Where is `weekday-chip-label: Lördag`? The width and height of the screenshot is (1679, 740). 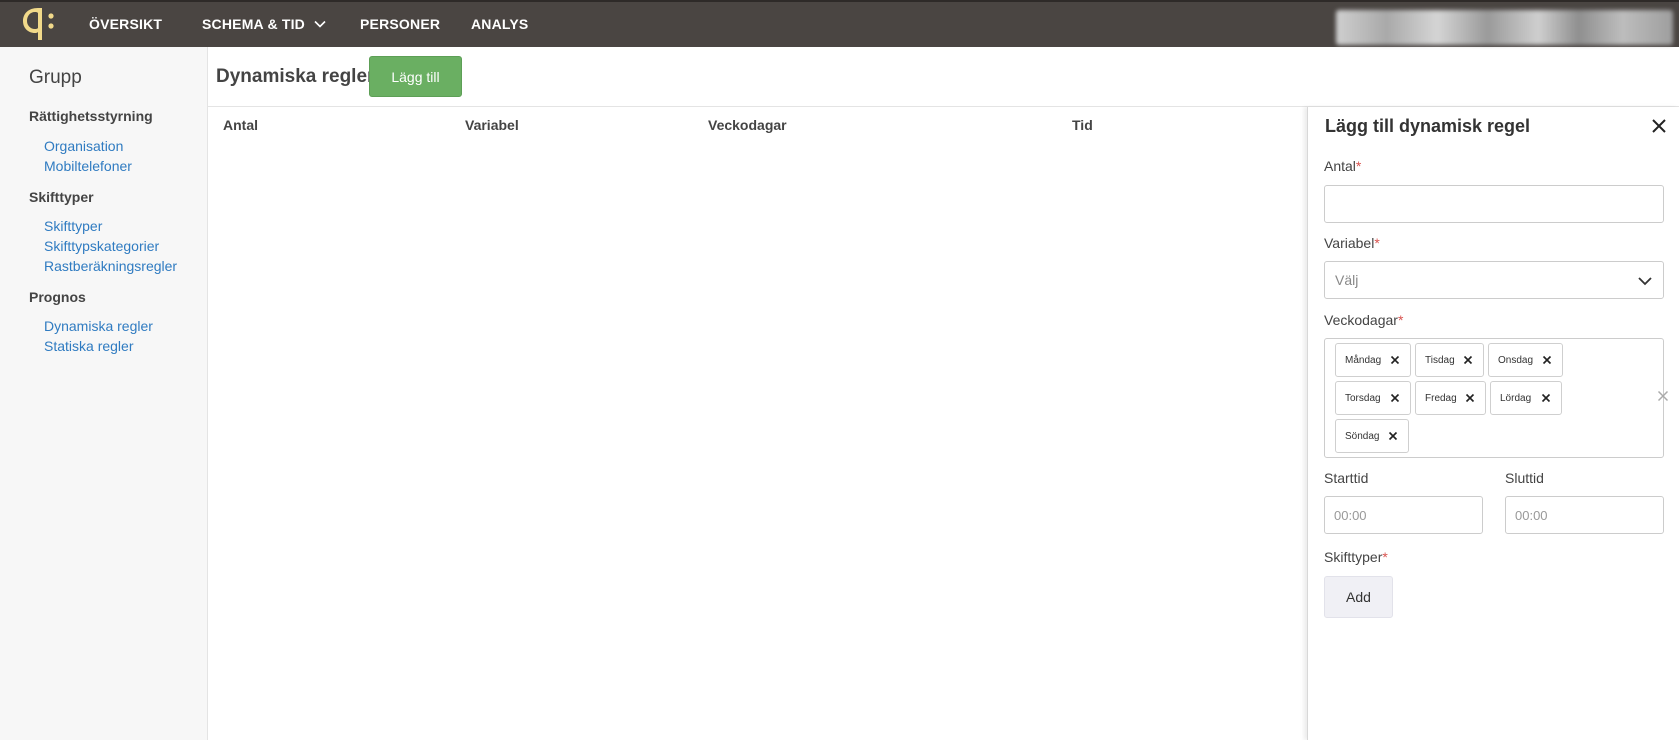 weekday-chip-label: Lördag is located at coordinates (1516, 398).